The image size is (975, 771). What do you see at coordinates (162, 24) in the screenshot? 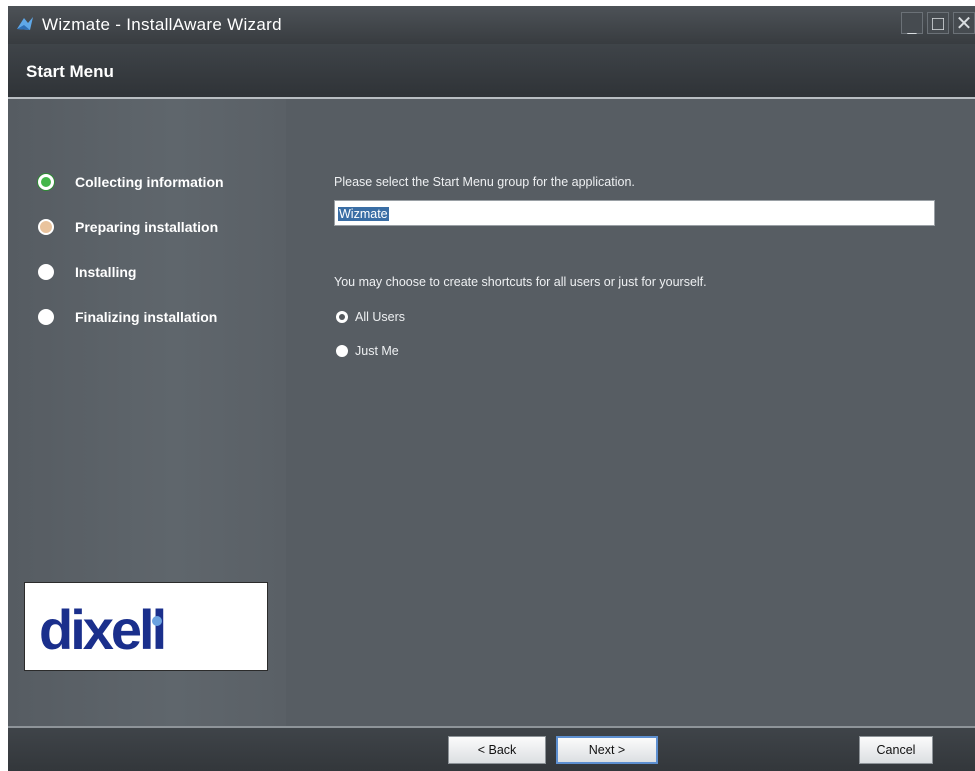
I see `window-title: Wizmate - InstallAware Wizard` at bounding box center [162, 24].